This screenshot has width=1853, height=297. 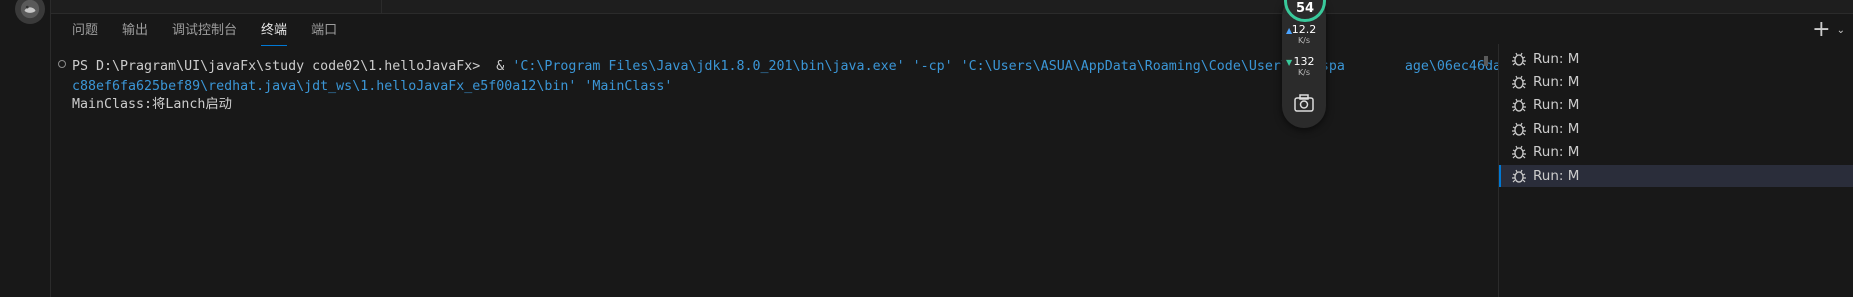 I want to click on download-speed: ▼ 132 K/s, so click(x=1304, y=67).